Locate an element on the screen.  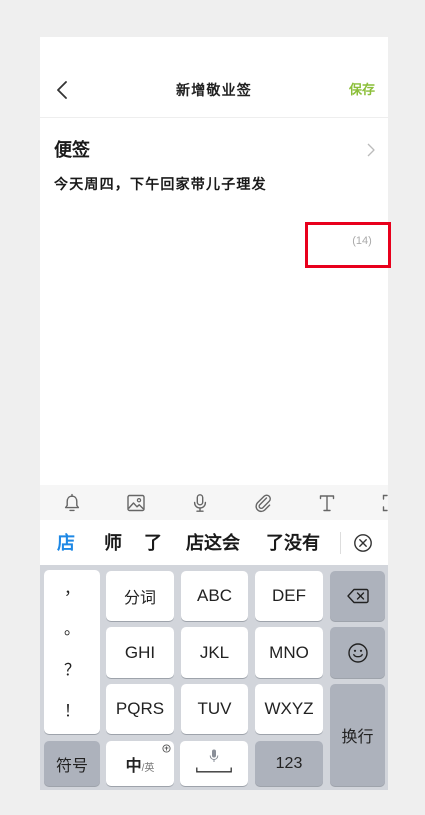
emoji-icon is located at coordinates (357, 652).